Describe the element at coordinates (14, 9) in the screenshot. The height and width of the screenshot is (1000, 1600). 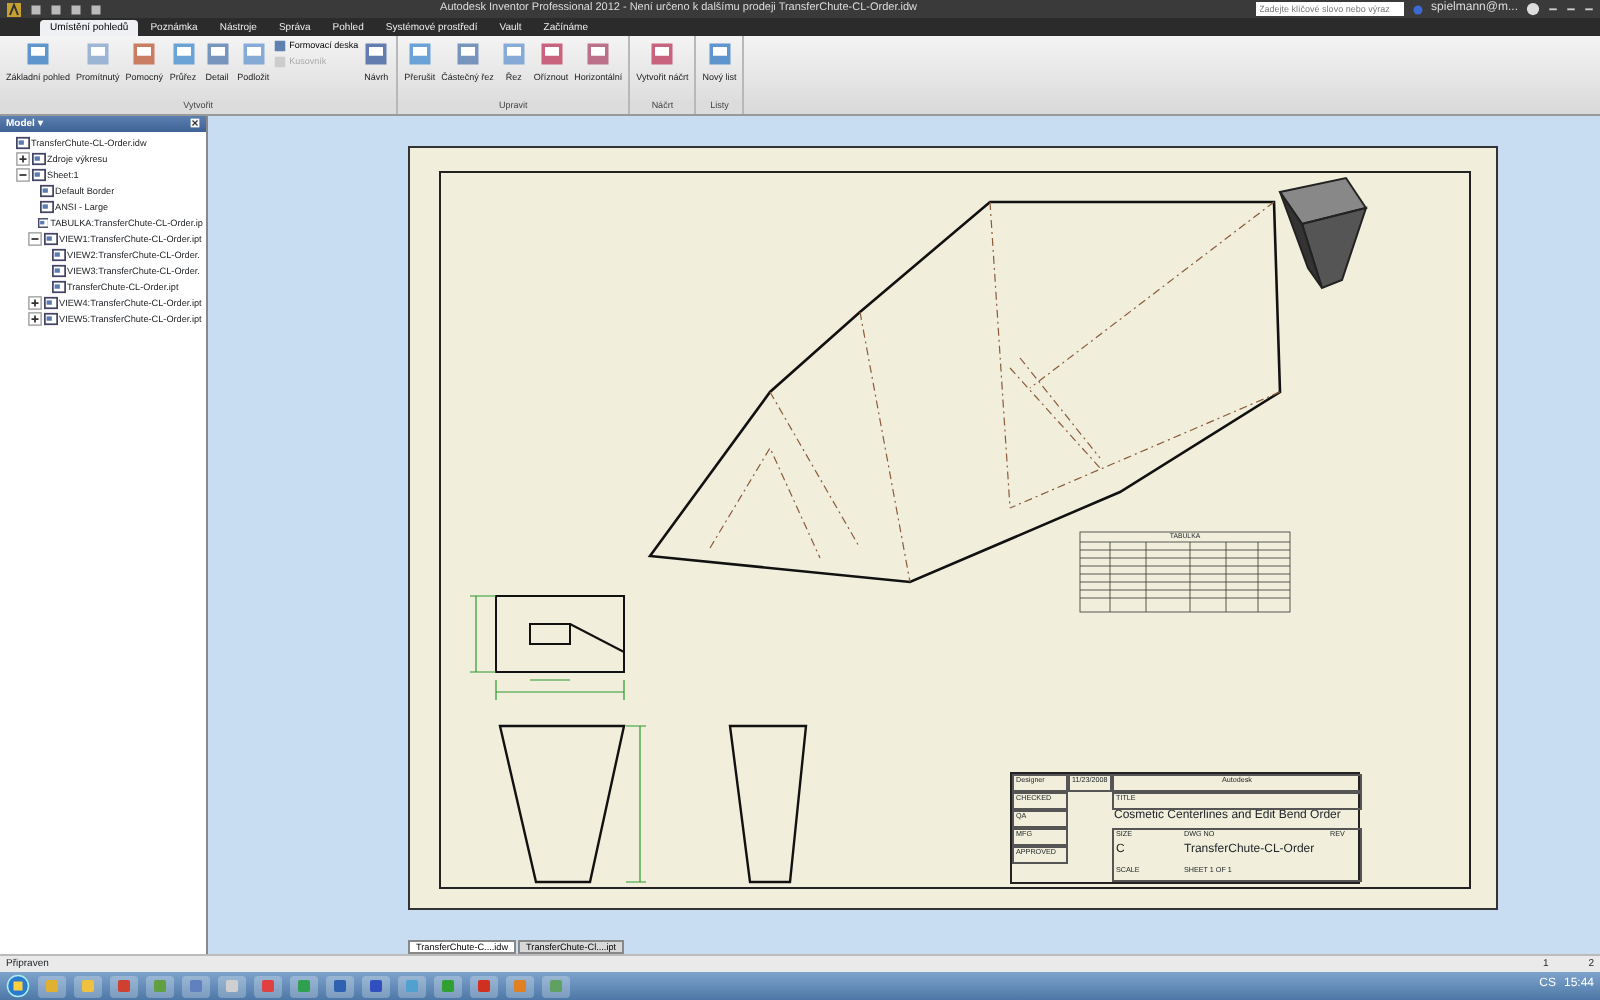
I see `app-logo-icon` at that location.